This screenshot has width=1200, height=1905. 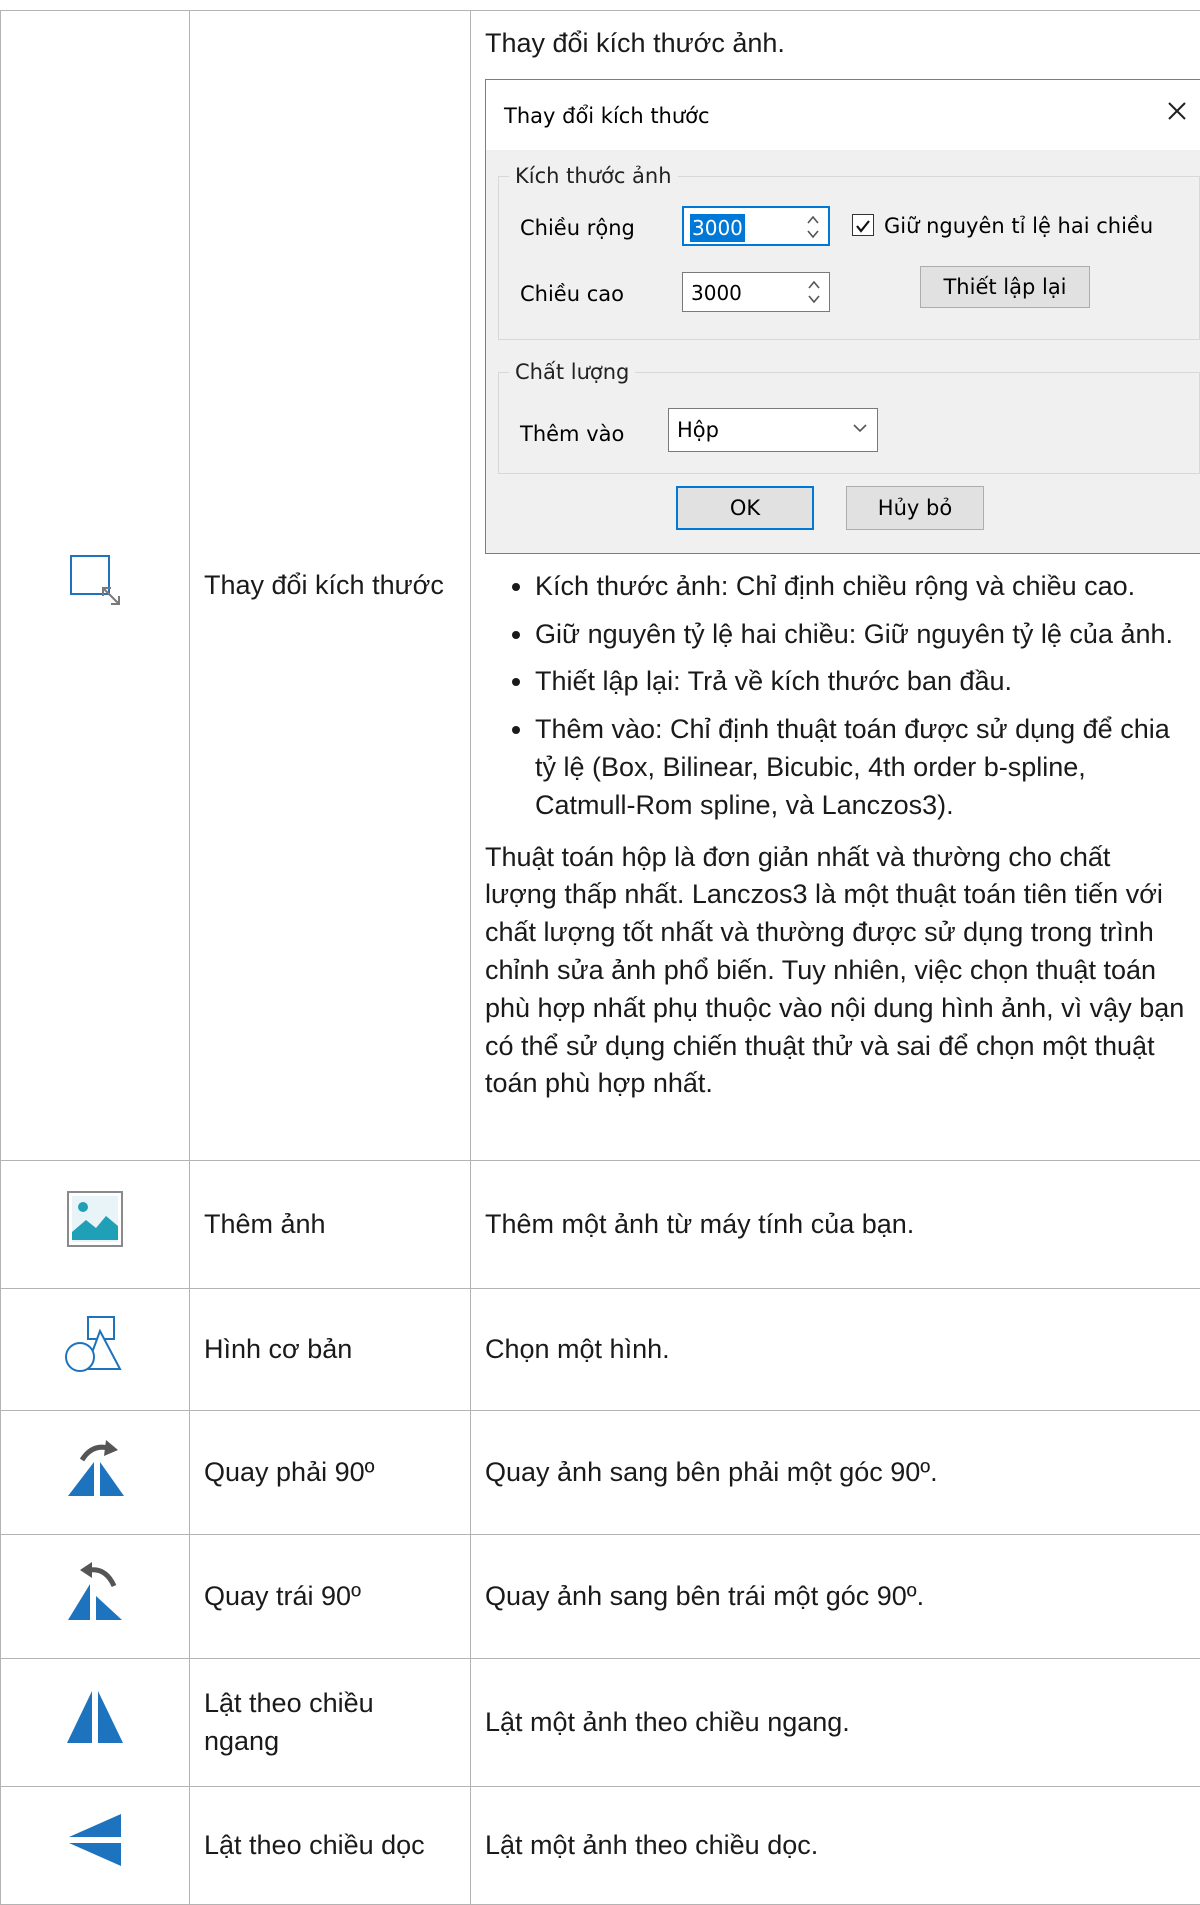 What do you see at coordinates (1005, 287) in the screenshot?
I see `reset-button: Thiết lập lại` at bounding box center [1005, 287].